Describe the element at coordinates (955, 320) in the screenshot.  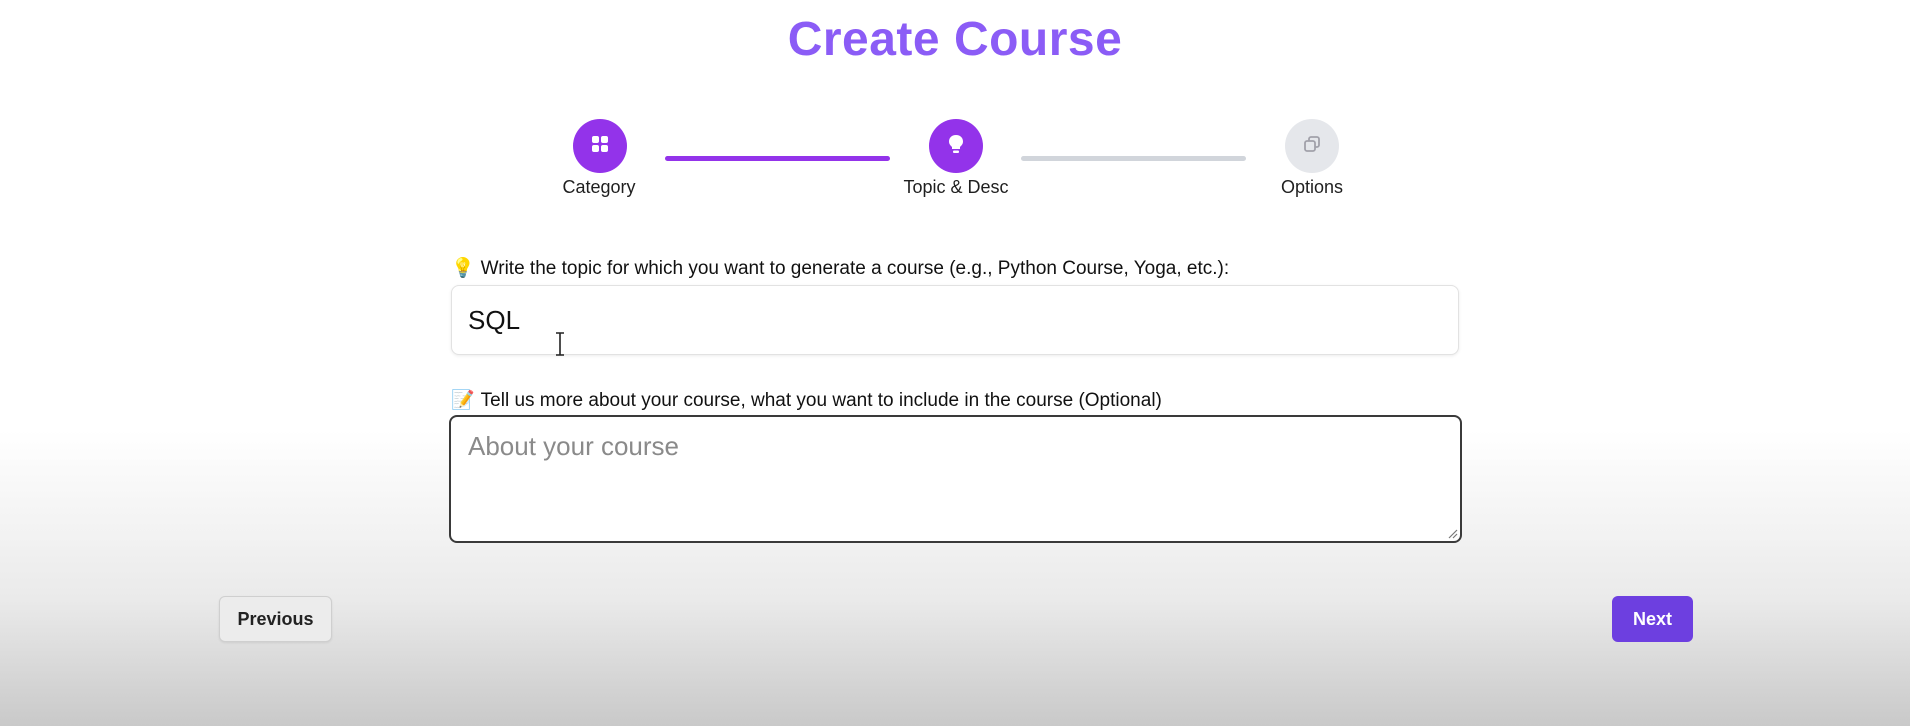
I see `topic-input` at that location.